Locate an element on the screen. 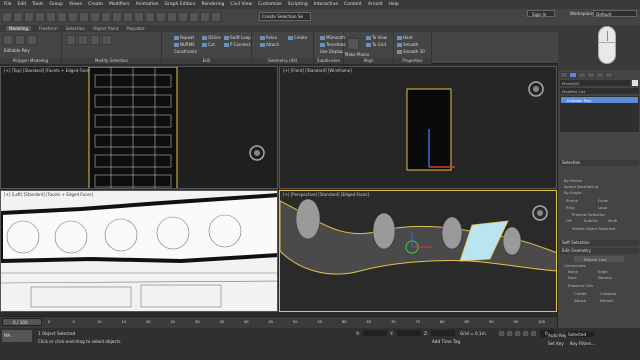  snap-icon is located at coordinates (183, 17).